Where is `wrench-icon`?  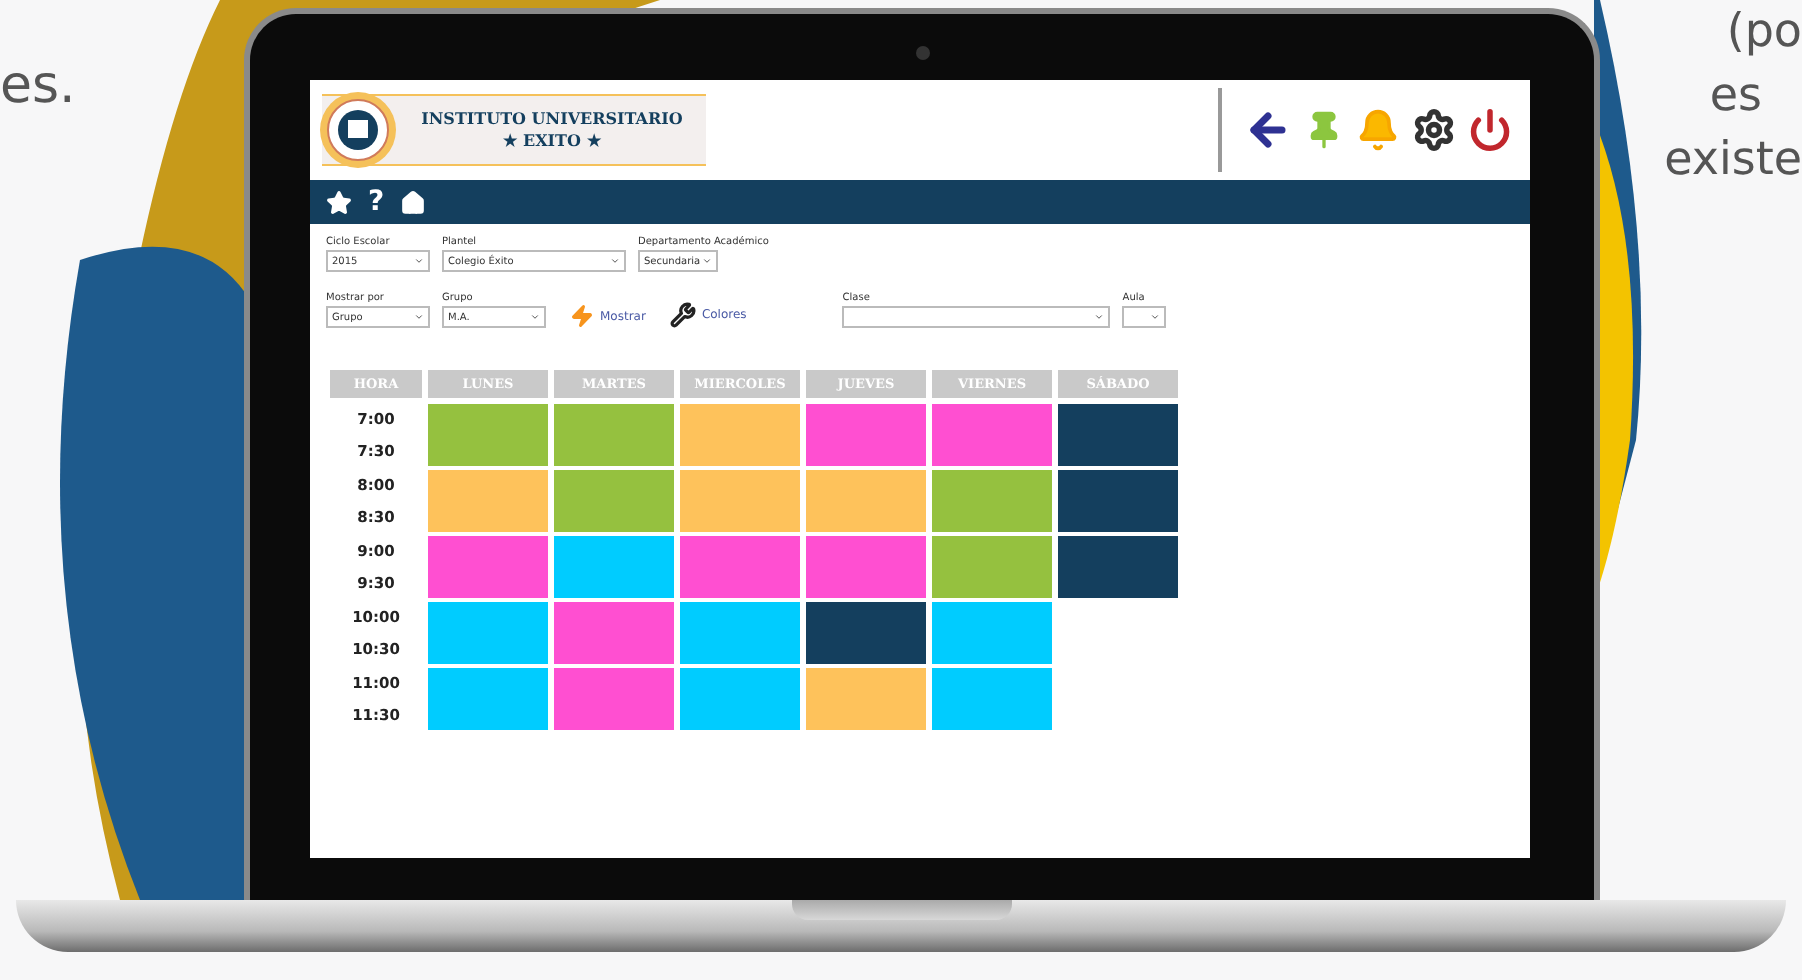
wrench-icon is located at coordinates (682, 315).